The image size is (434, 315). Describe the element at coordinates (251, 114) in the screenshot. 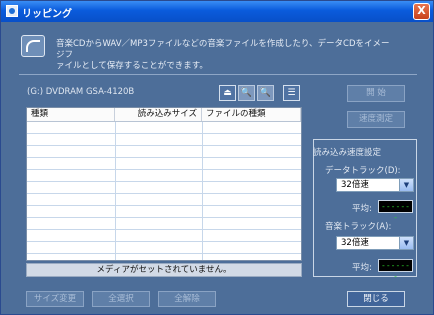

I see `column-file-type: ファイルの種類` at that location.